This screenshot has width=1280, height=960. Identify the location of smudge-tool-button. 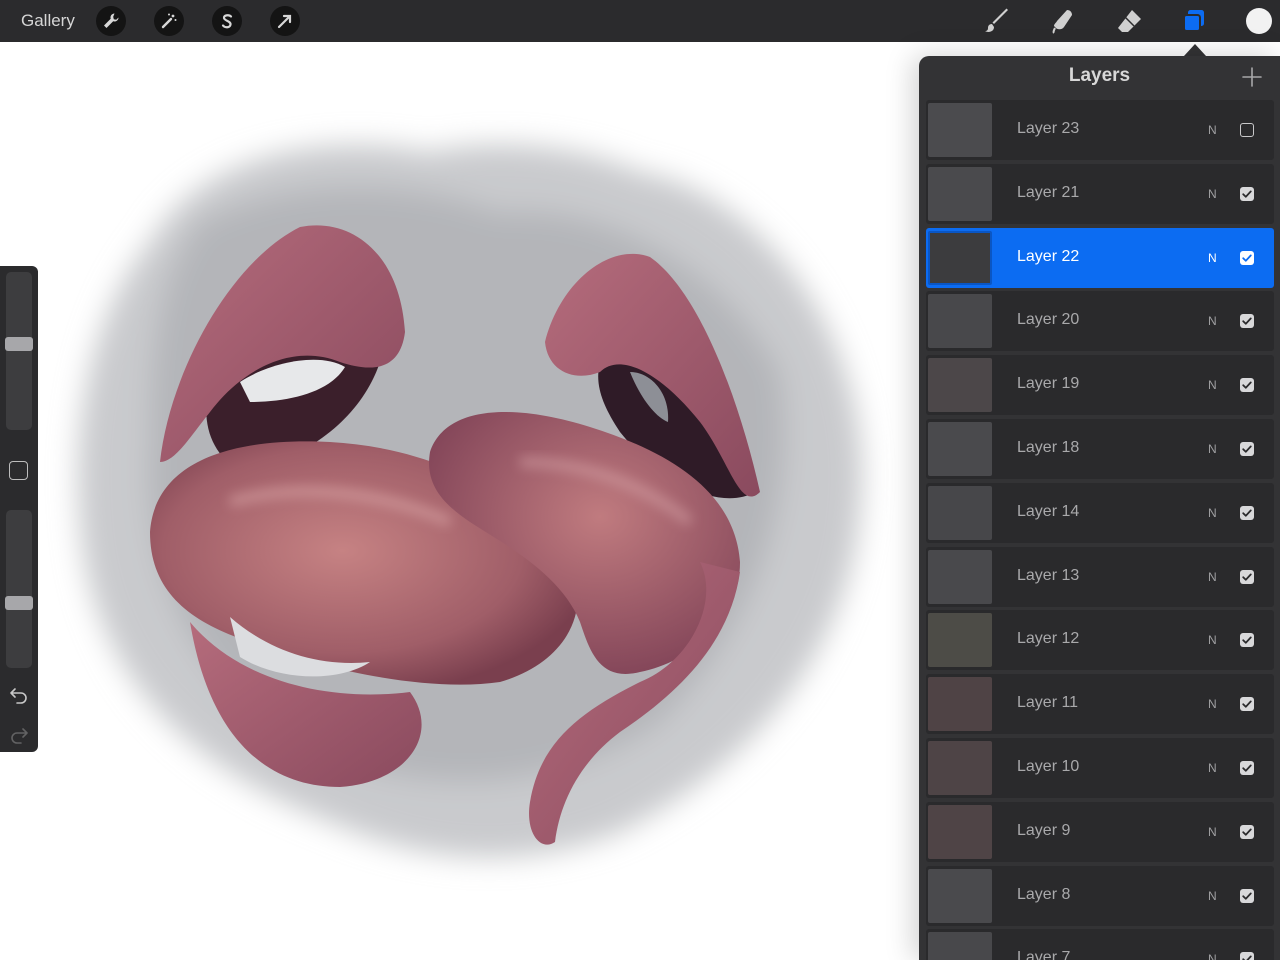
(1063, 21).